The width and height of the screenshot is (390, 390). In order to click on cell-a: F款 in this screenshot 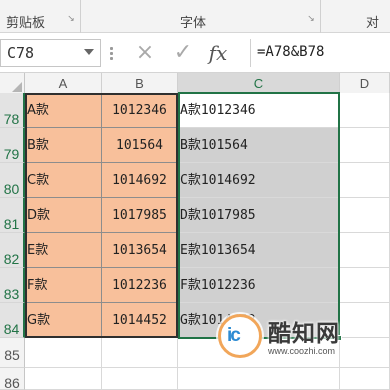, I will do `click(63, 285)`.